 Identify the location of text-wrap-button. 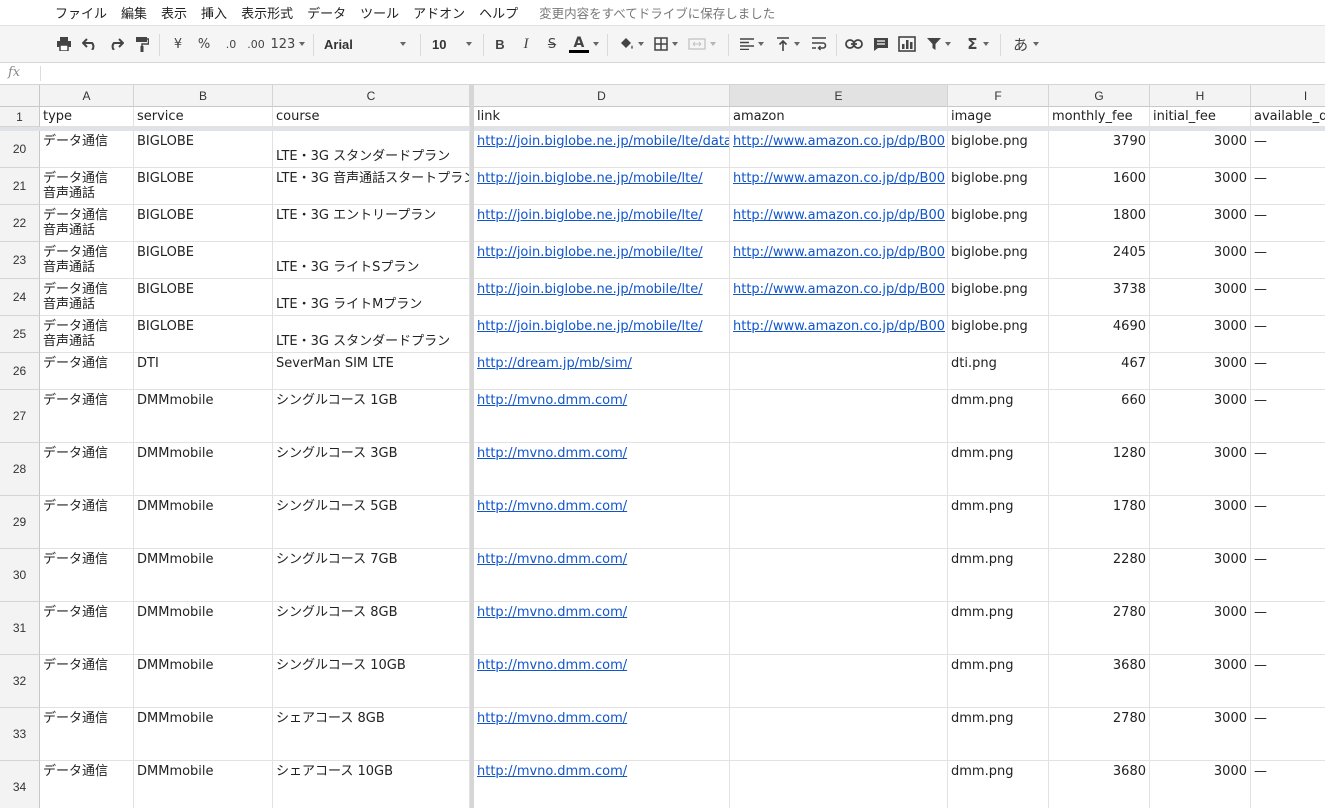
(819, 44).